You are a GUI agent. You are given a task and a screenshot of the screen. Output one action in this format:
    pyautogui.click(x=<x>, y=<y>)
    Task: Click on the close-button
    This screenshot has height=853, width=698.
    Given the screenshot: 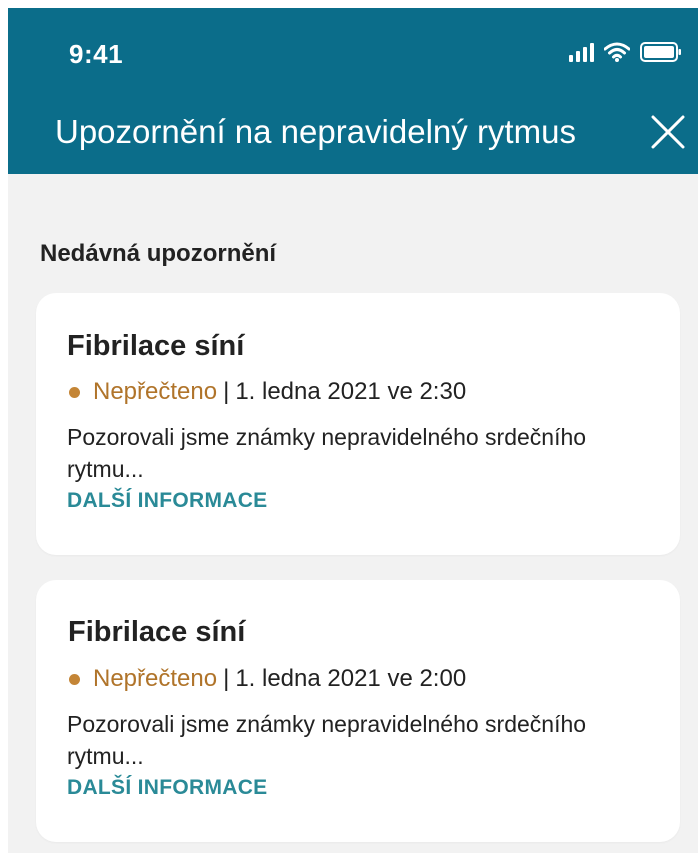 What is the action you would take?
    pyautogui.click(x=668, y=132)
    